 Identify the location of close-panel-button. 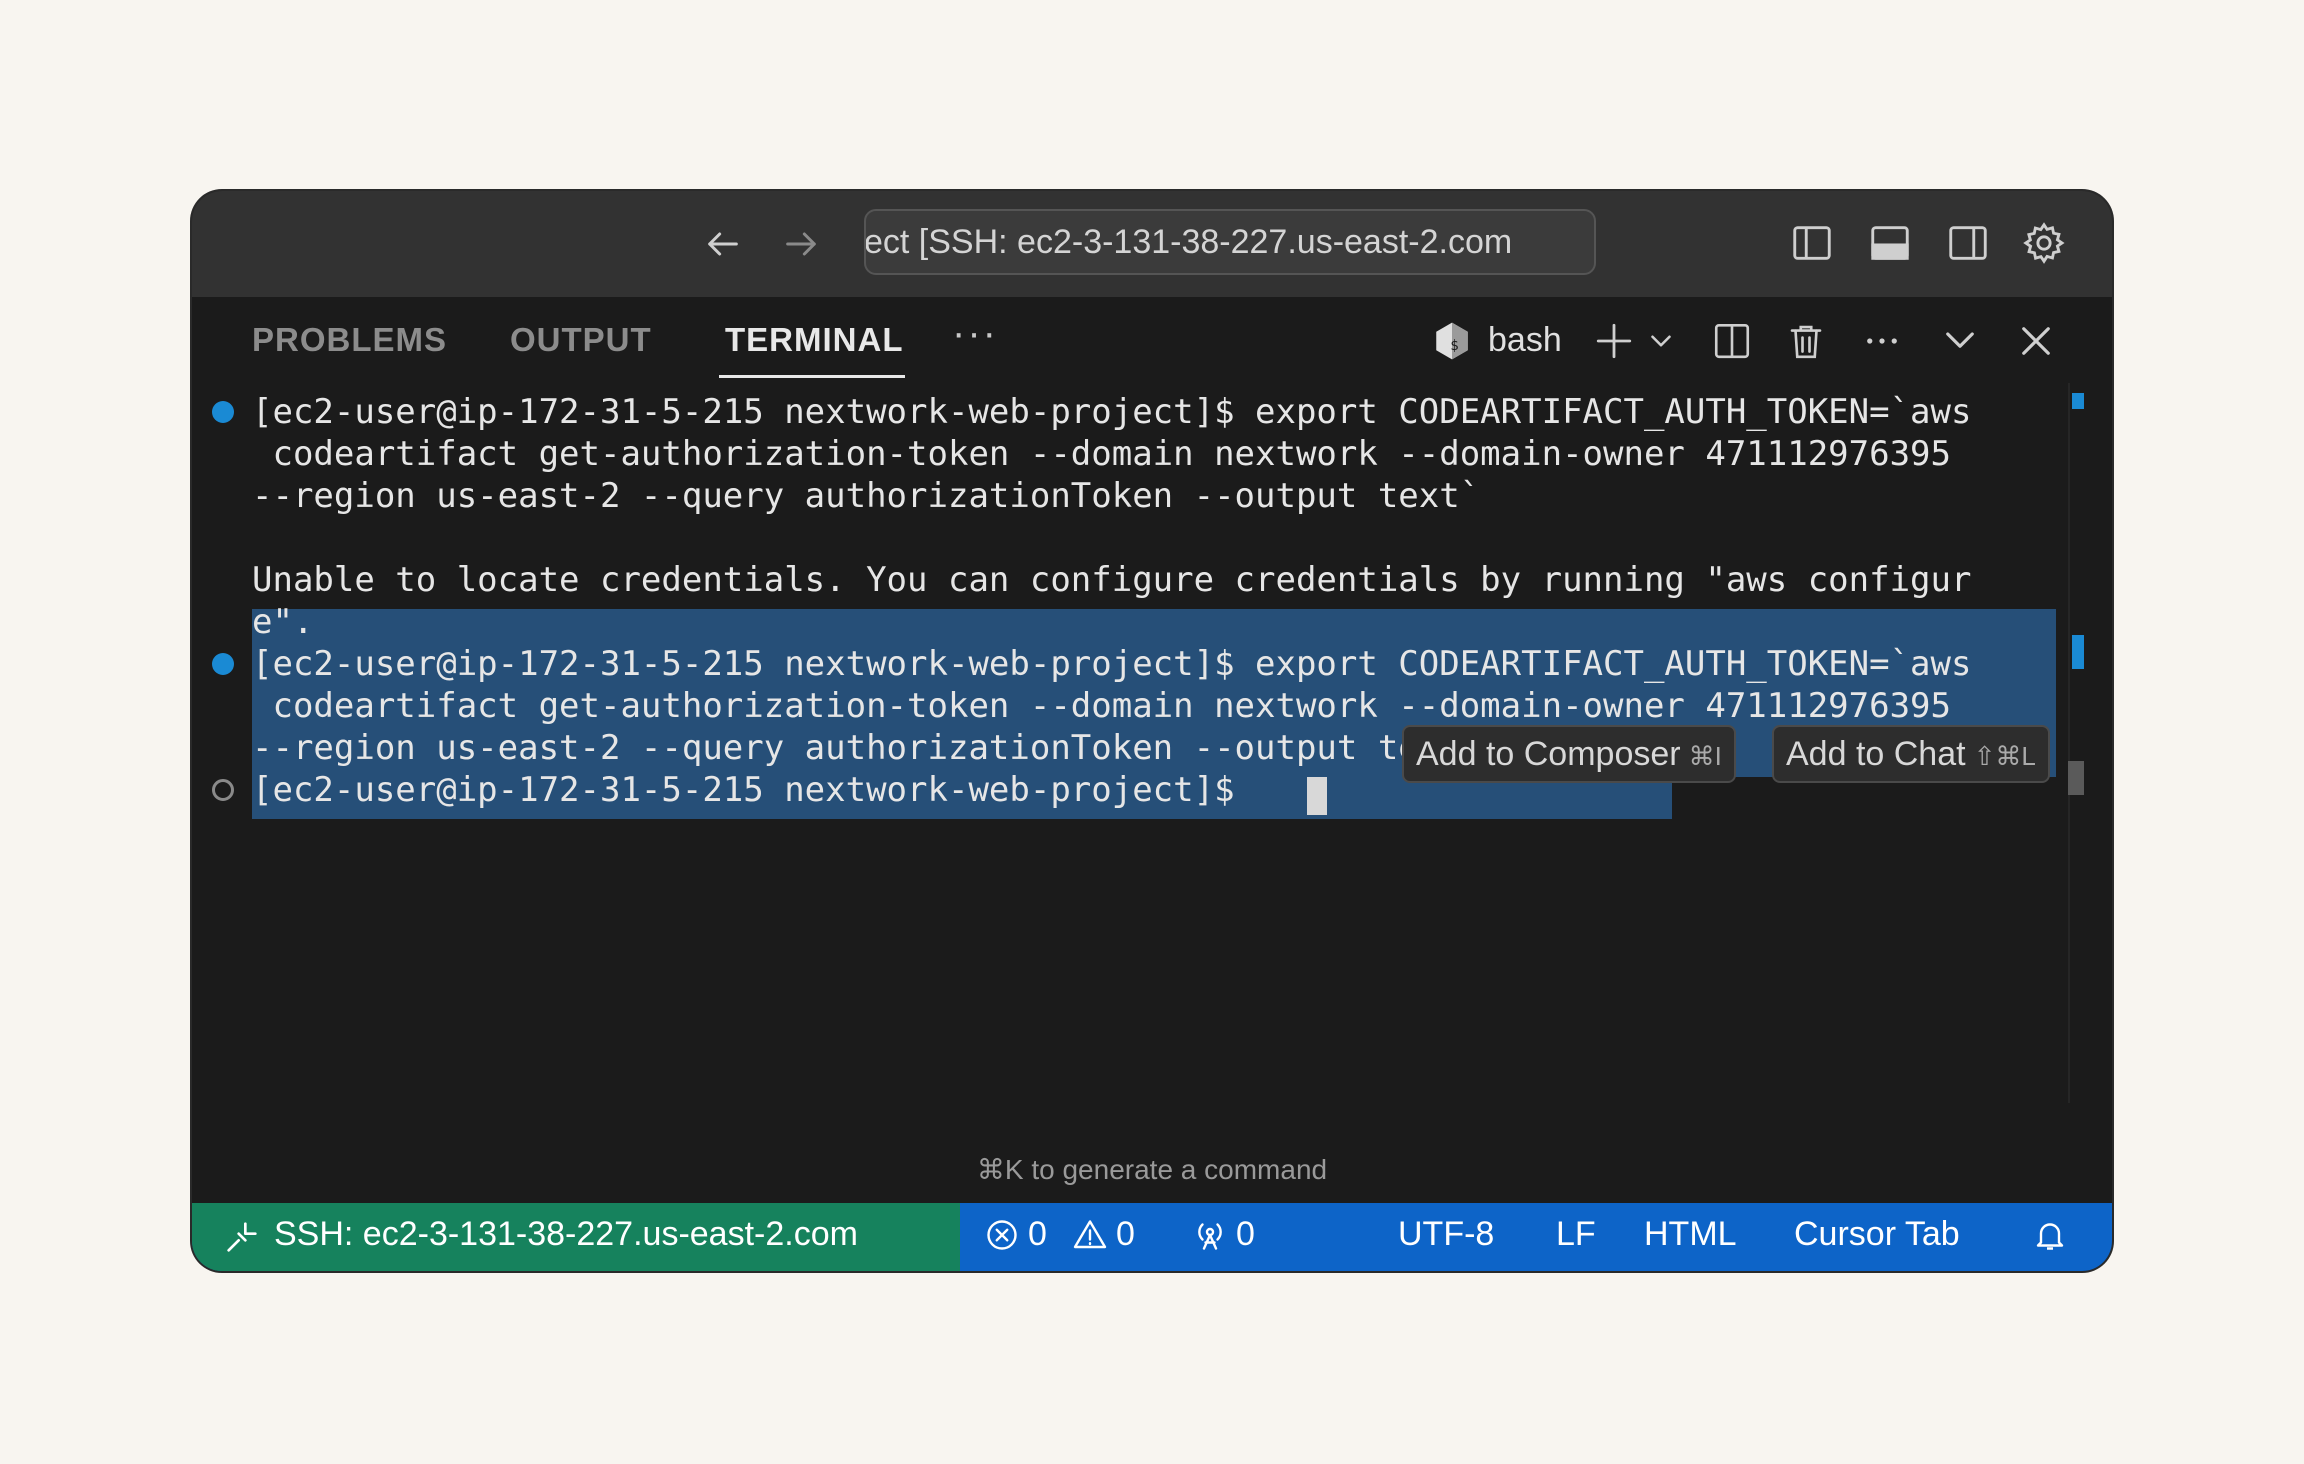
(2036, 341).